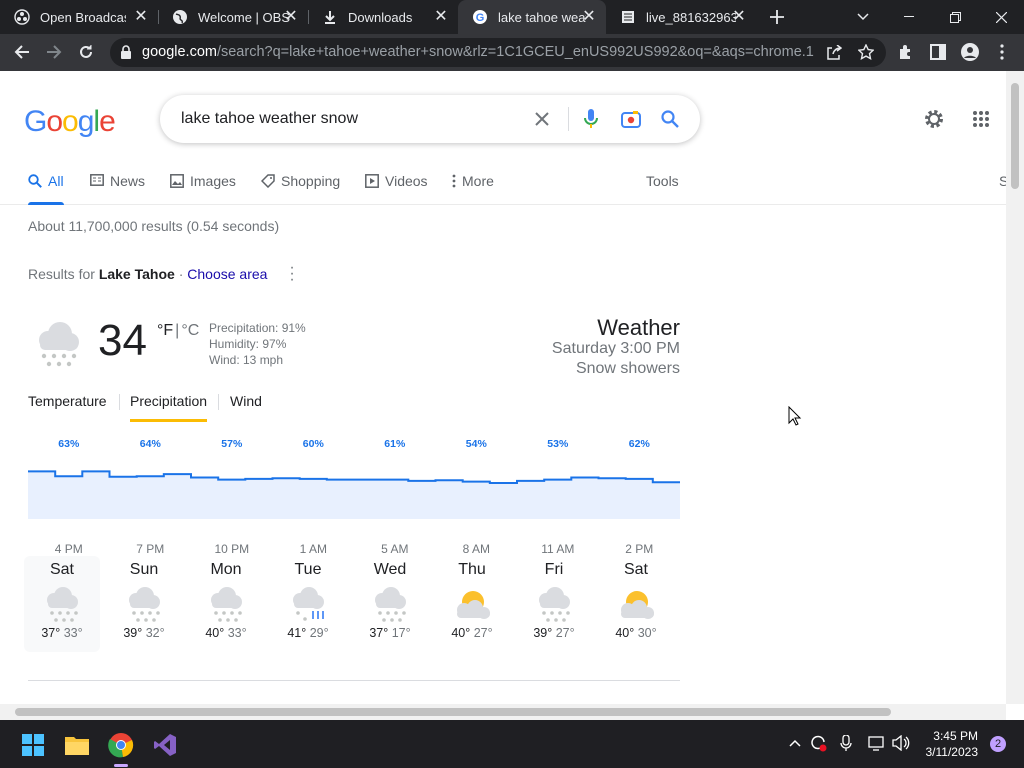 The image size is (1024, 768). Describe the element at coordinates (383, 17) in the screenshot. I see `tab-downloads: Downloads ✕` at that location.